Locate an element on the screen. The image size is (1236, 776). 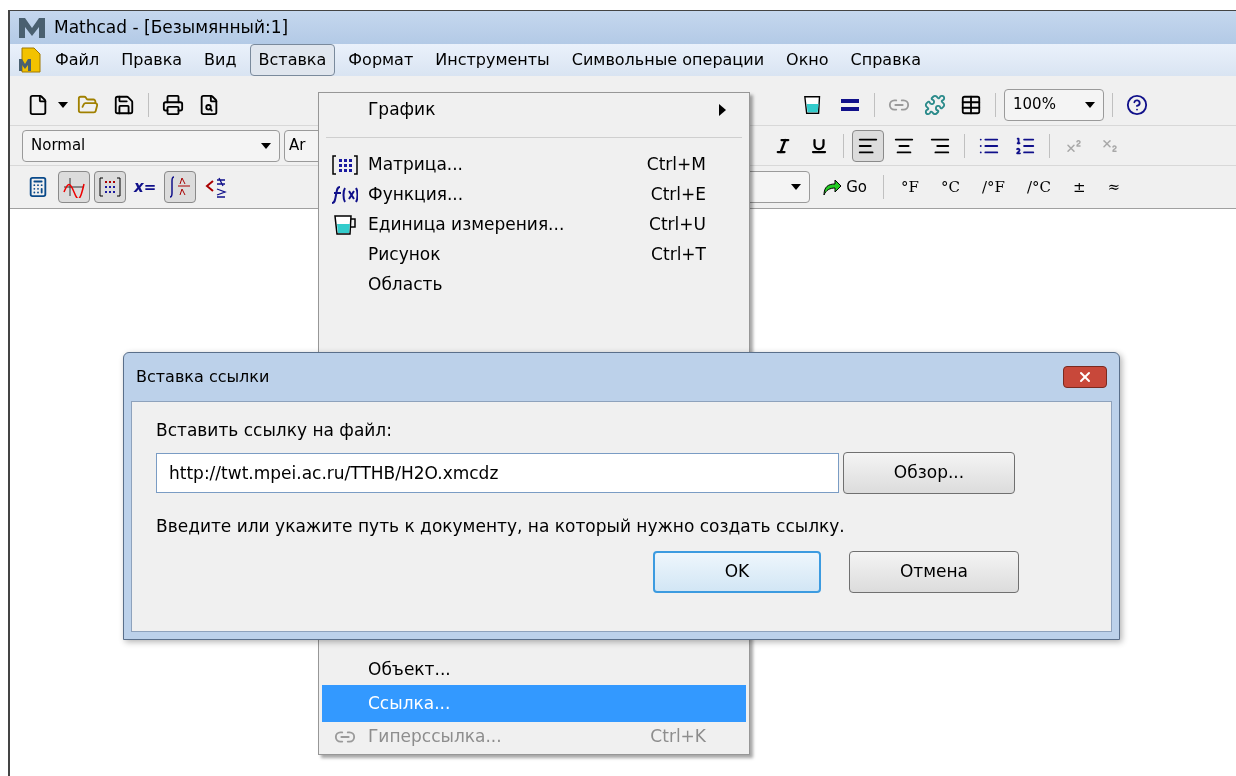
menu-bar-item: Вид is located at coordinates (220, 60).